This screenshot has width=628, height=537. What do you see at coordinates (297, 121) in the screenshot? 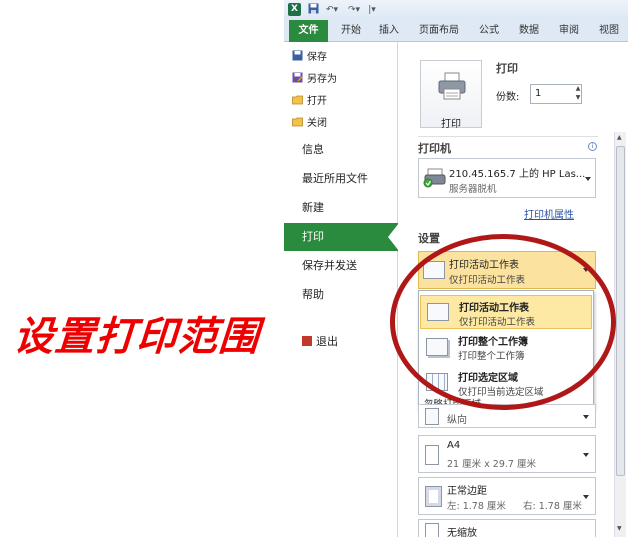
I see `close-folder-icon` at bounding box center [297, 121].